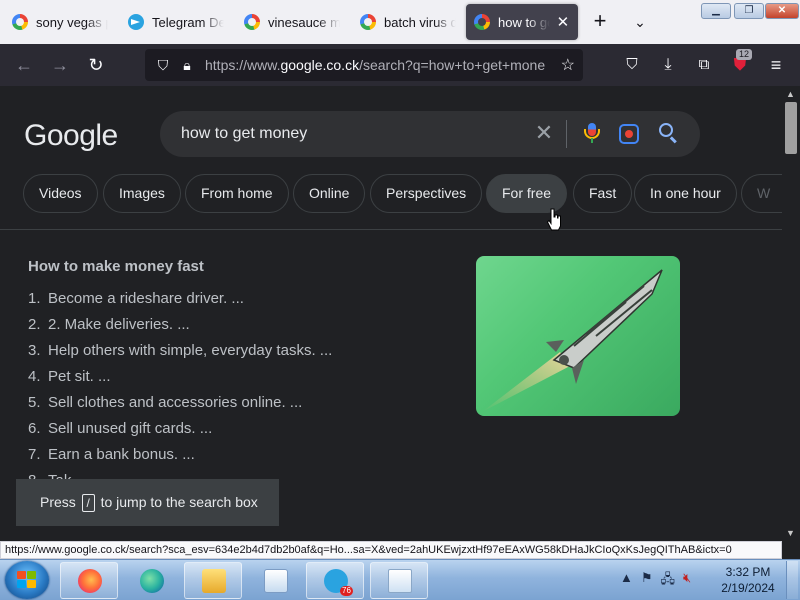 The width and height of the screenshot is (800, 600). Describe the element at coordinates (391, 229) in the screenshot. I see `divider` at that location.